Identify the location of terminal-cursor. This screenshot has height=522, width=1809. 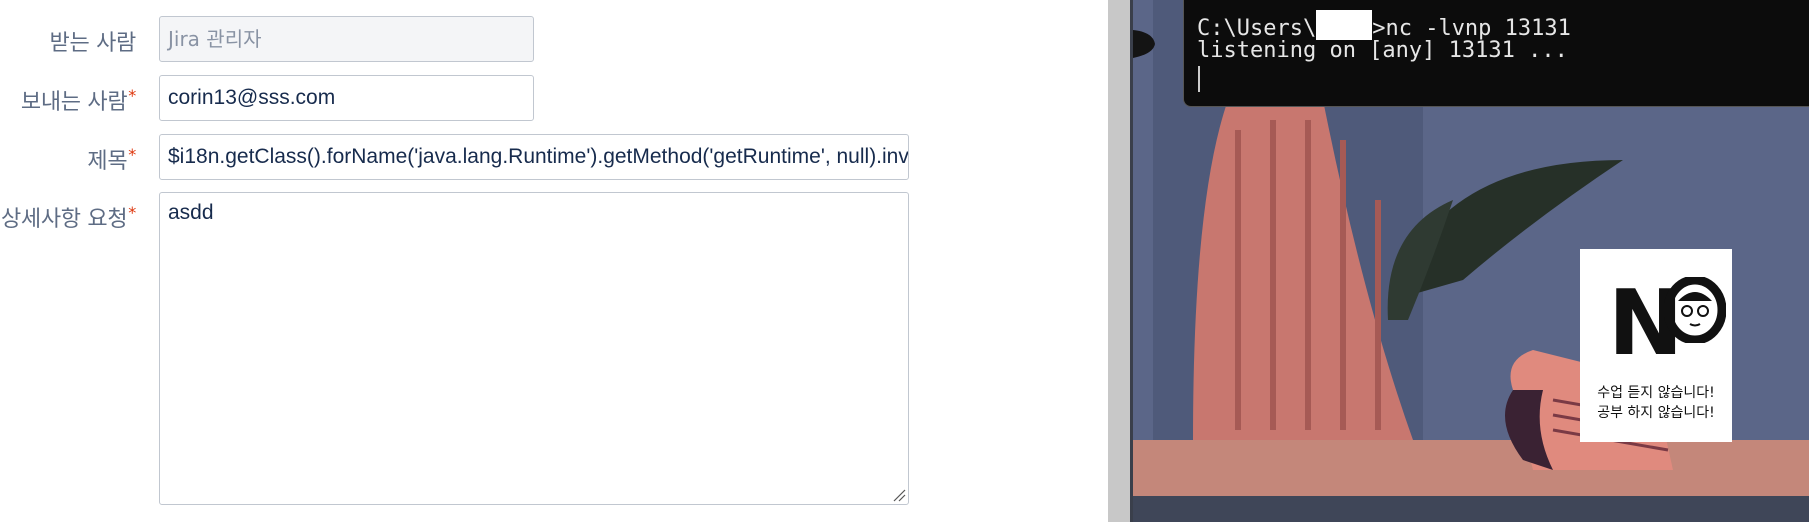
(1199, 79).